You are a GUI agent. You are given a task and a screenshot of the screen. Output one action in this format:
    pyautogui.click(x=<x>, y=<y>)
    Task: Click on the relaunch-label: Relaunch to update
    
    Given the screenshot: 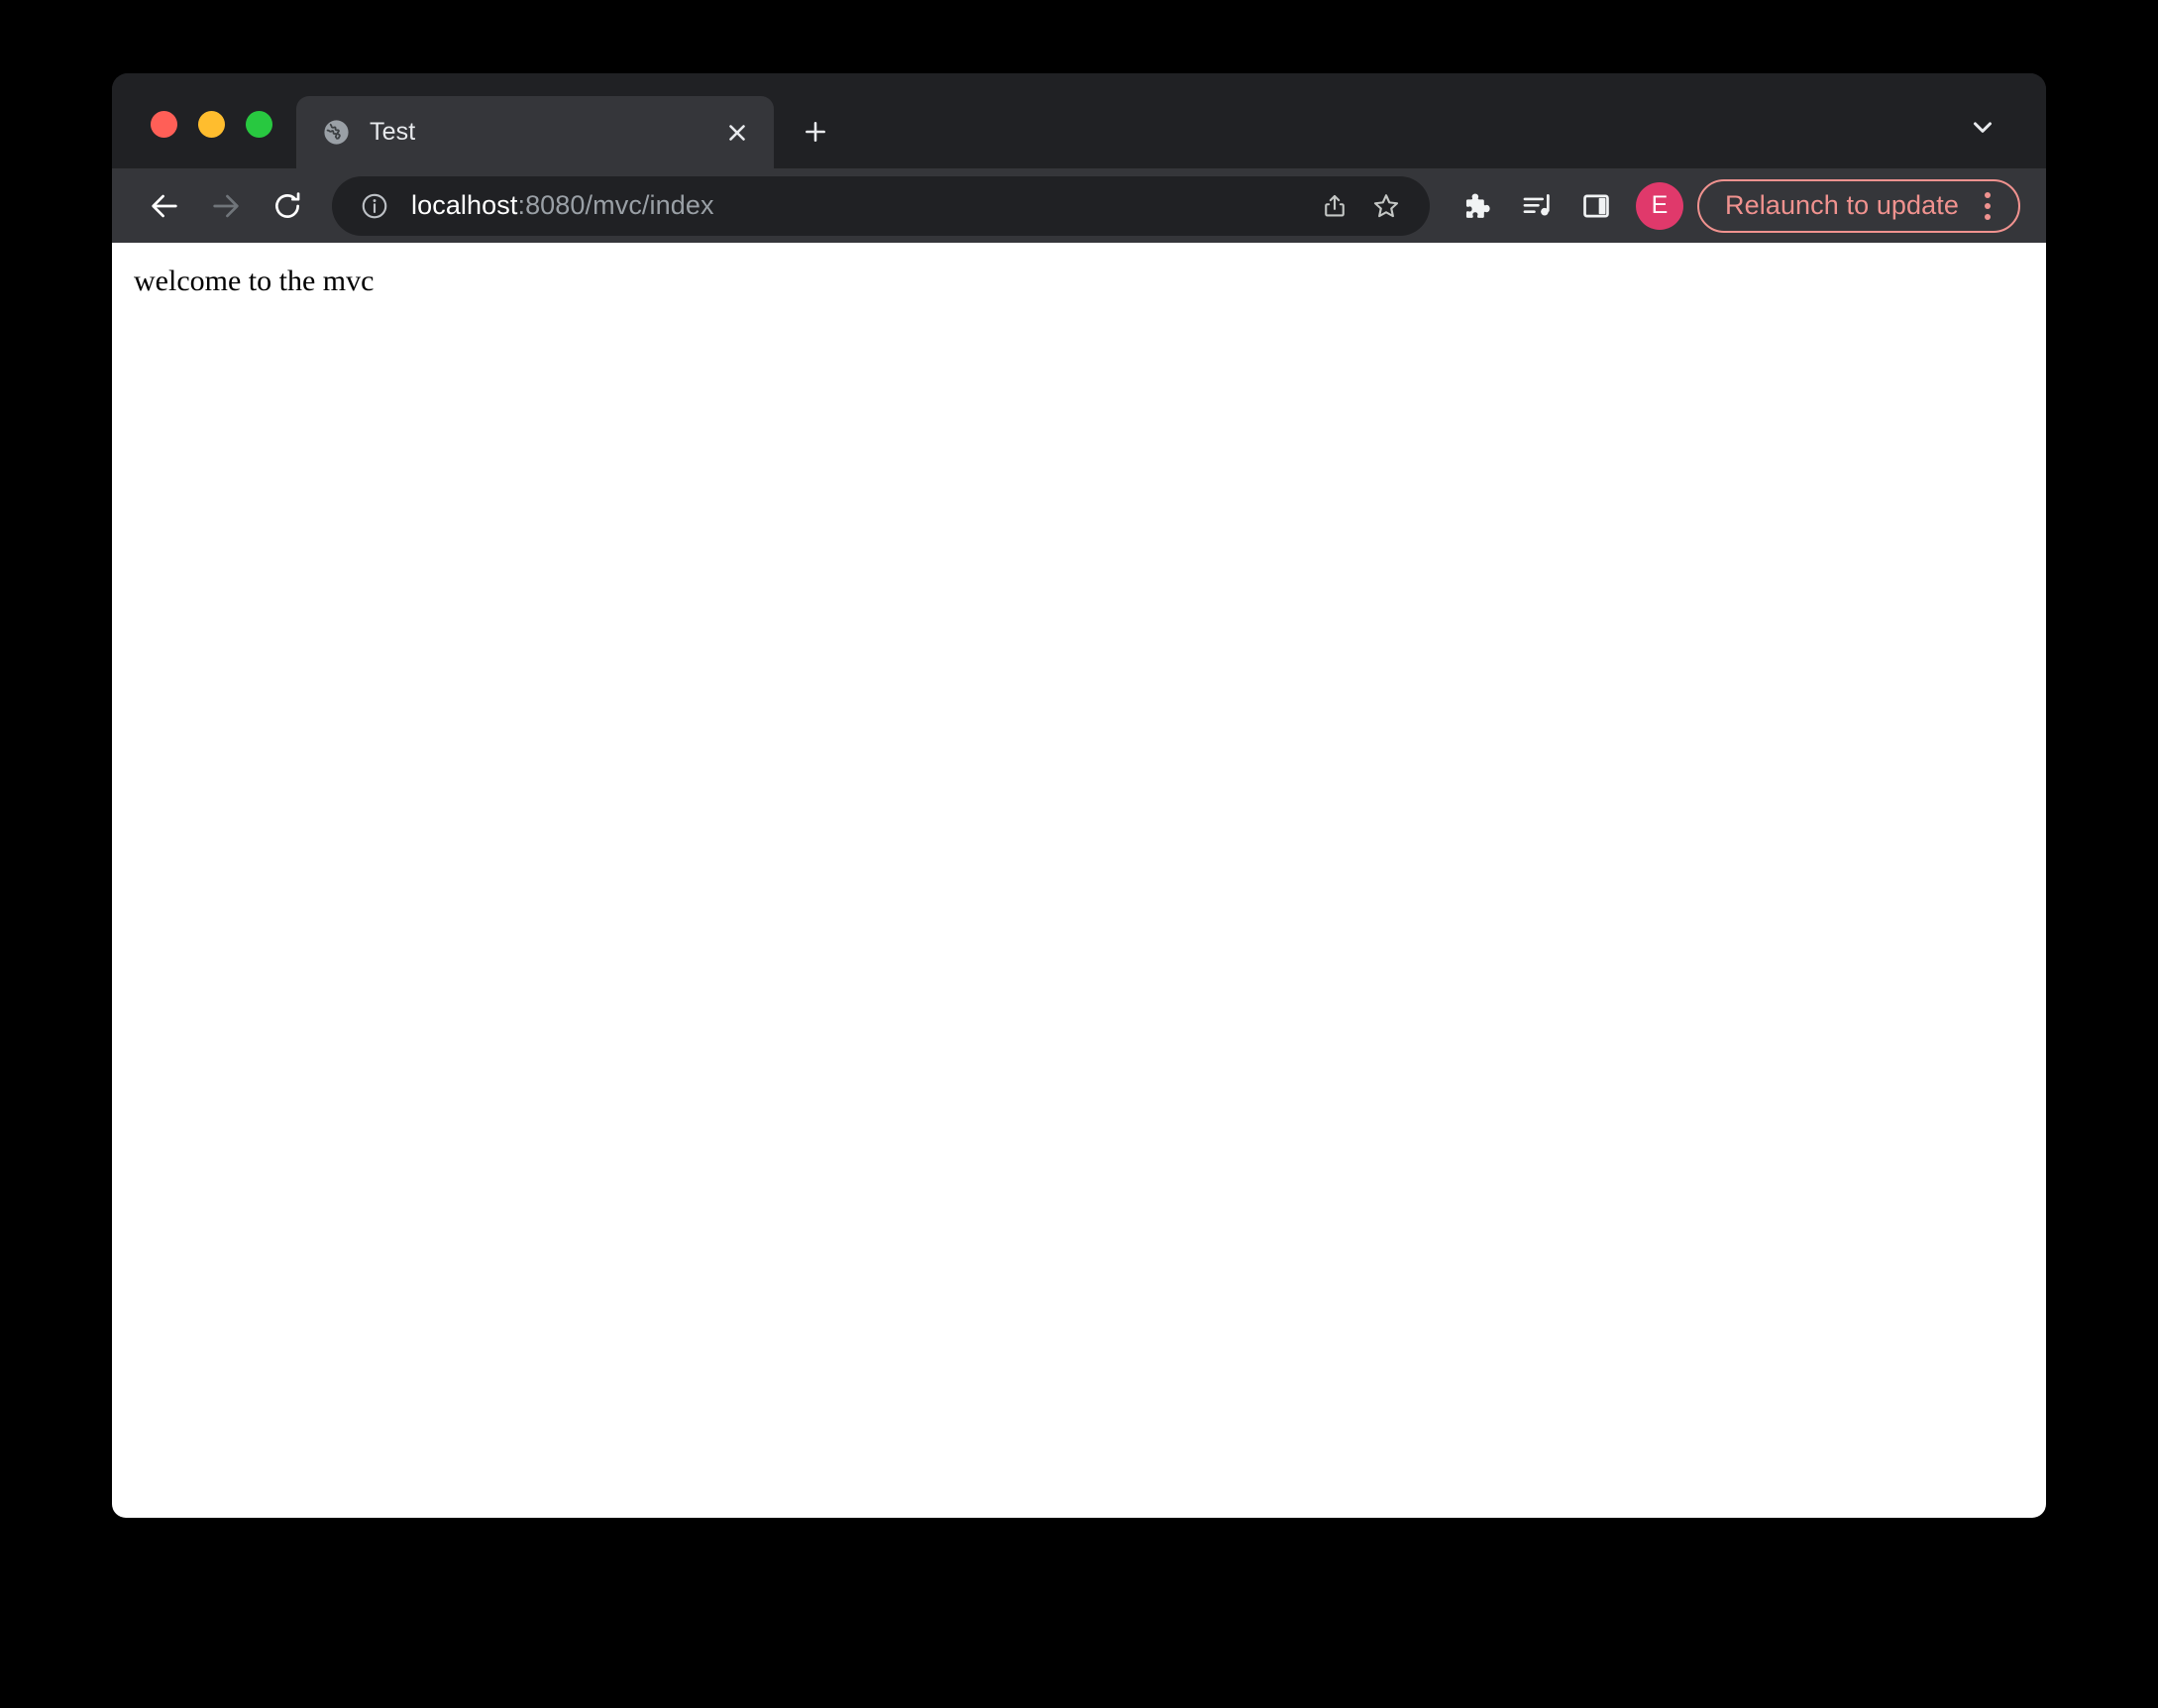 What is the action you would take?
    pyautogui.click(x=1842, y=205)
    